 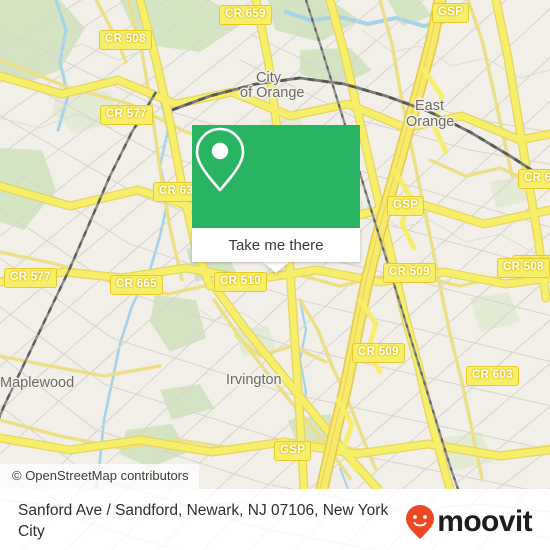 What do you see at coordinates (220, 159) in the screenshot?
I see `map-pin-icon` at bounding box center [220, 159].